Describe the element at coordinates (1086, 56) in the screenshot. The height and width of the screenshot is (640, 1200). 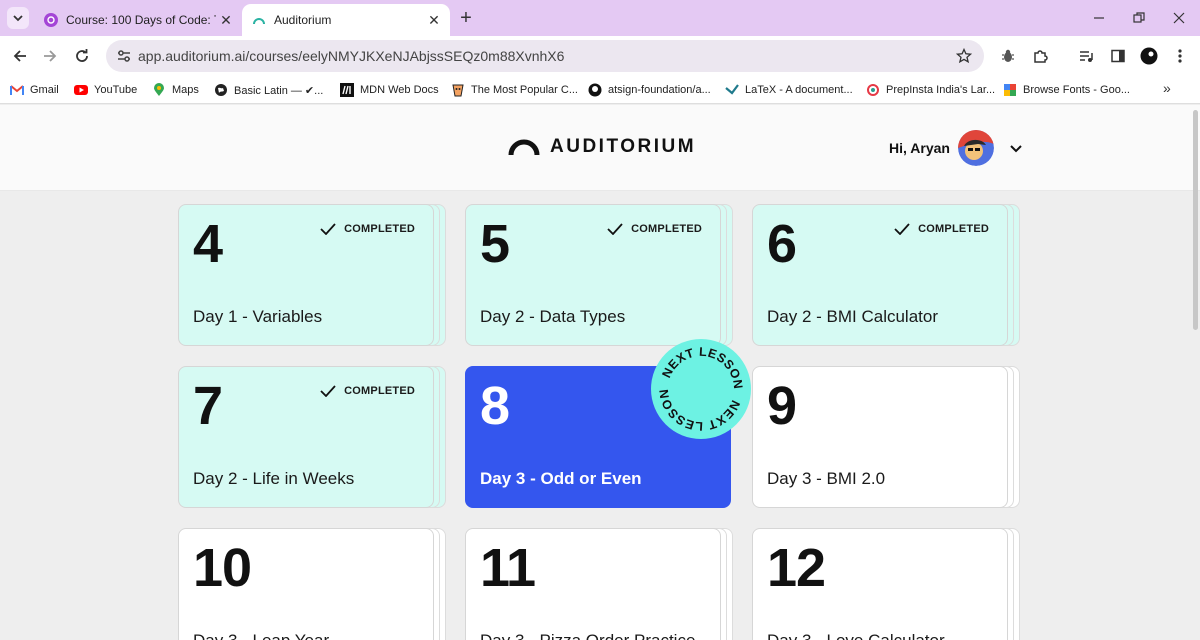
I see `media-control-icon` at that location.